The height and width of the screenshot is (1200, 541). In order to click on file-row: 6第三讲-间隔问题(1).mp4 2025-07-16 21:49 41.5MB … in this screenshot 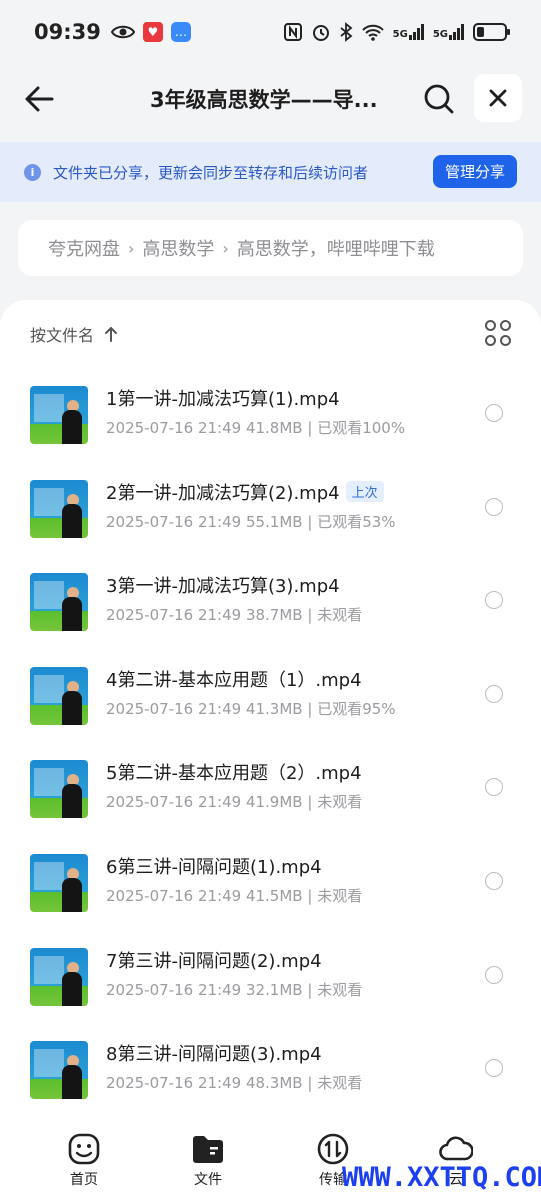, I will do `click(270, 881)`.